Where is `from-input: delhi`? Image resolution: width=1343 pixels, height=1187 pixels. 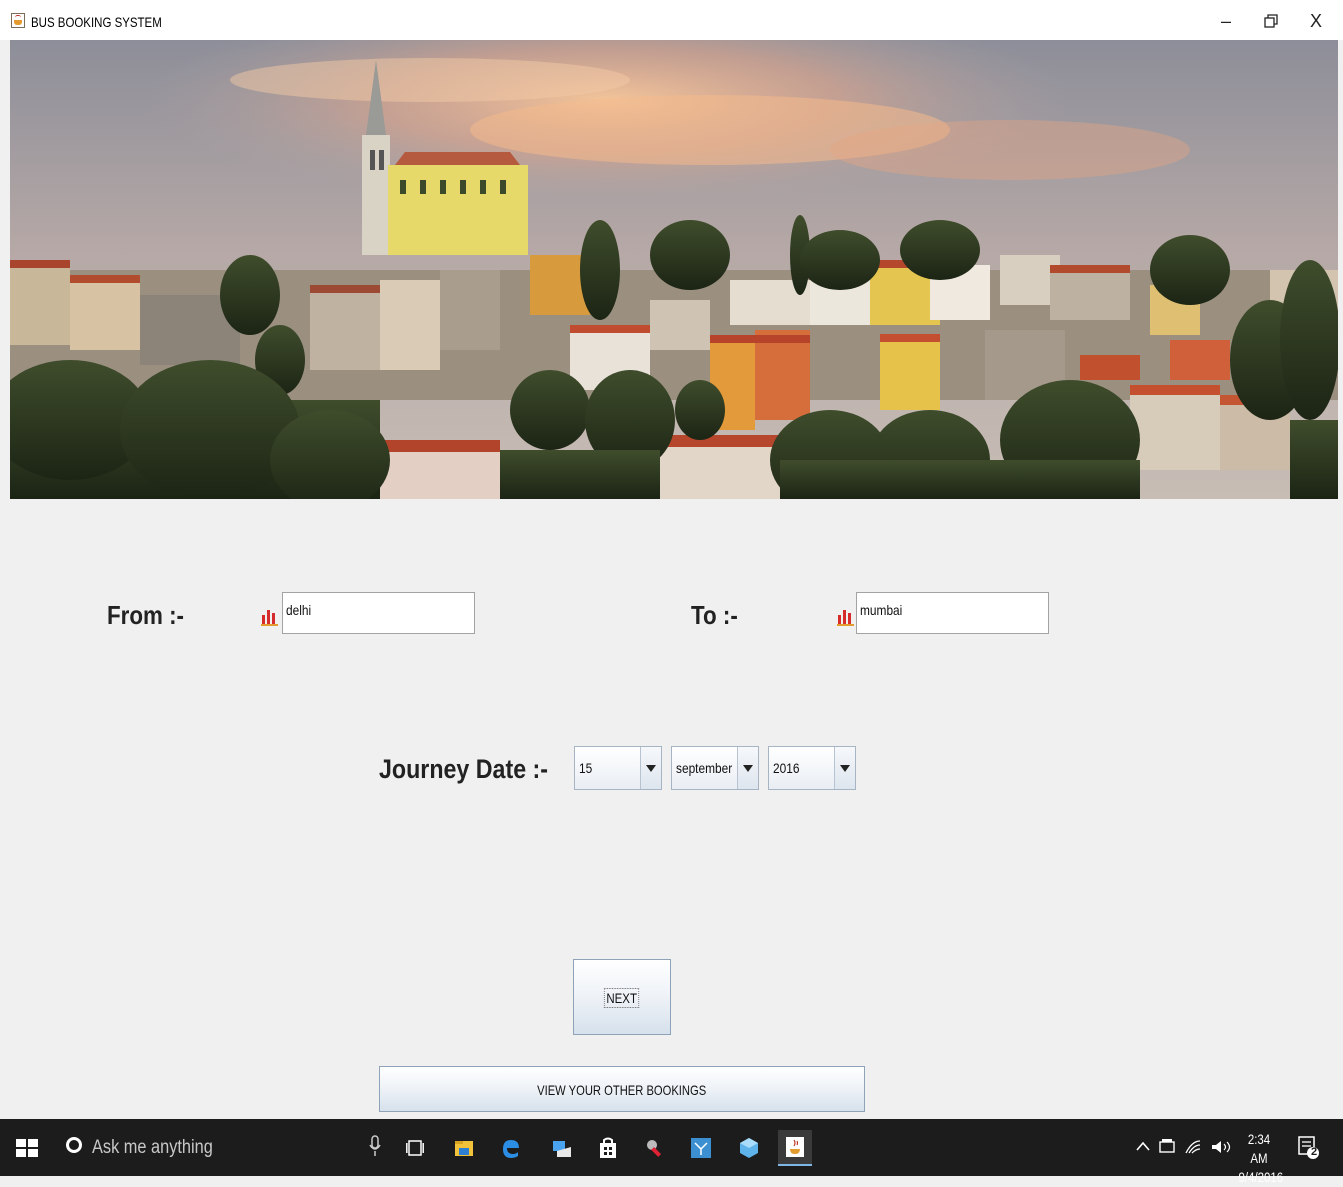 from-input: delhi is located at coordinates (378, 613).